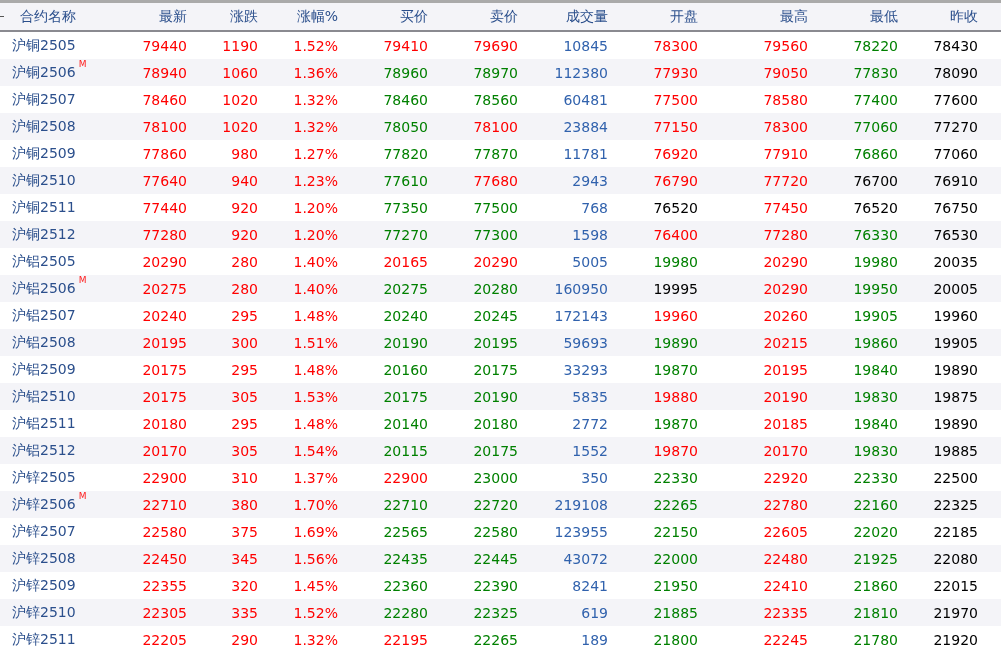 This screenshot has width=1001, height=652. Describe the element at coordinates (244, 16) in the screenshot. I see `column-header: 涨跌` at that location.